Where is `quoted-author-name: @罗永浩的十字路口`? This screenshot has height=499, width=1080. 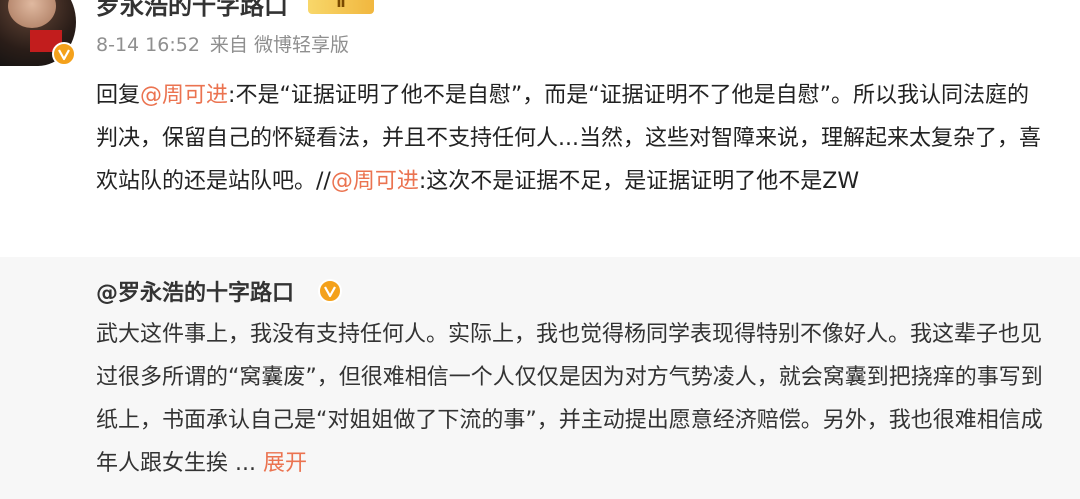 quoted-author-name: @罗永浩的十字路口 is located at coordinates (195, 293).